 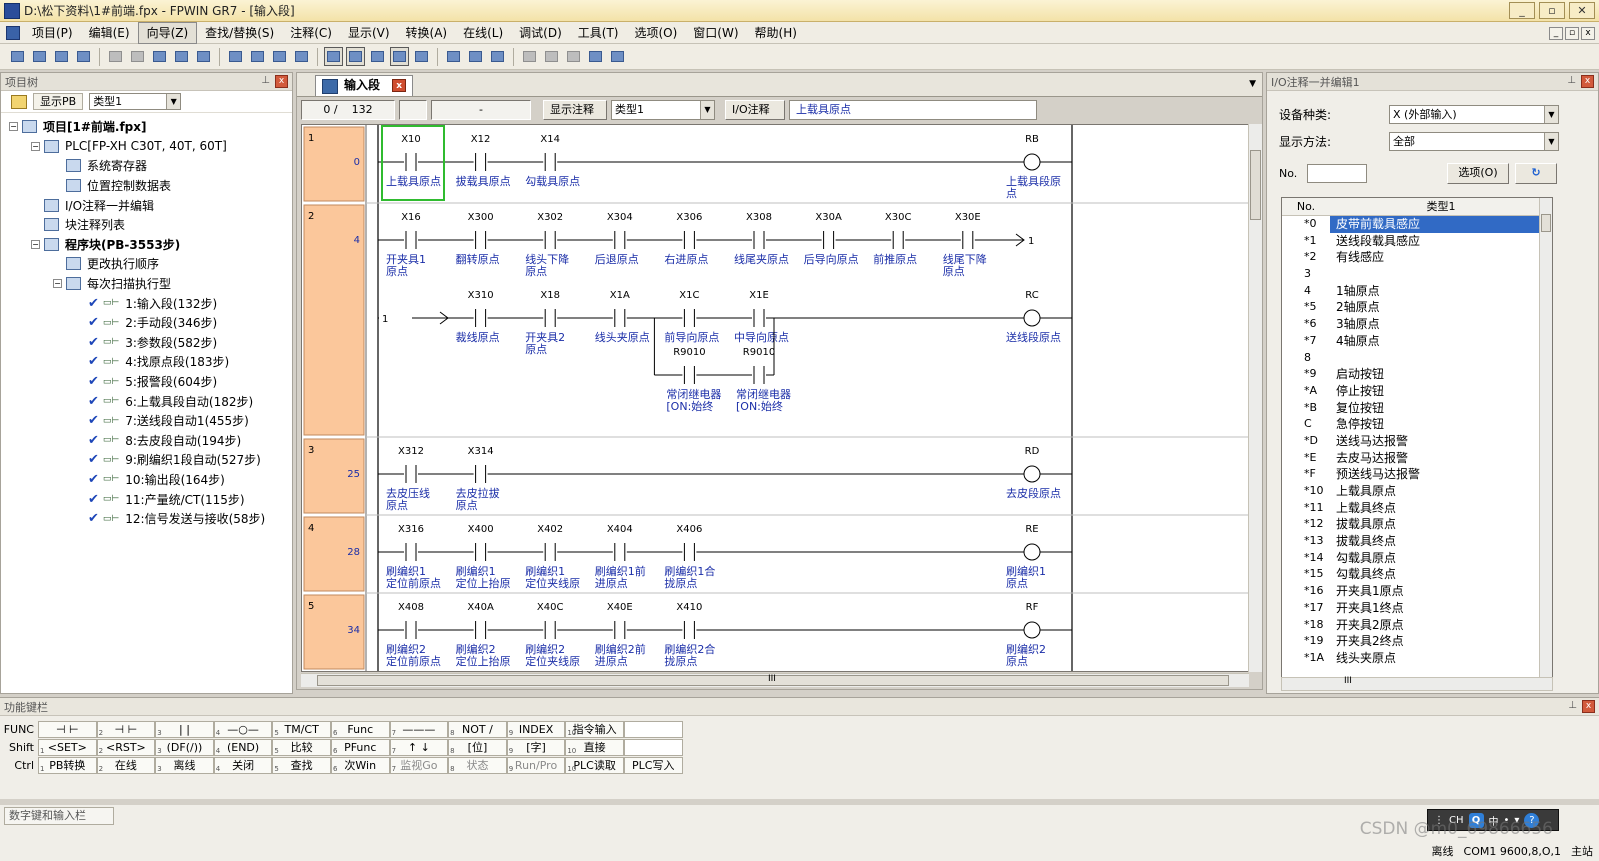 What do you see at coordinates (126, 747) in the screenshot?
I see `function-key: 2 <RST>` at bounding box center [126, 747].